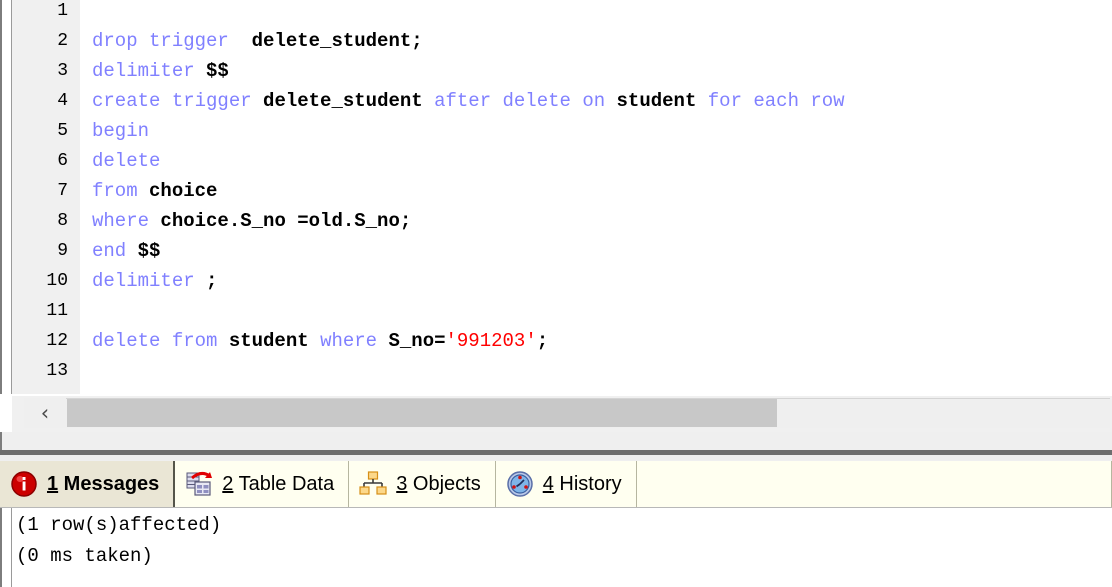  I want to click on tab-title: Objects, so click(444, 483).